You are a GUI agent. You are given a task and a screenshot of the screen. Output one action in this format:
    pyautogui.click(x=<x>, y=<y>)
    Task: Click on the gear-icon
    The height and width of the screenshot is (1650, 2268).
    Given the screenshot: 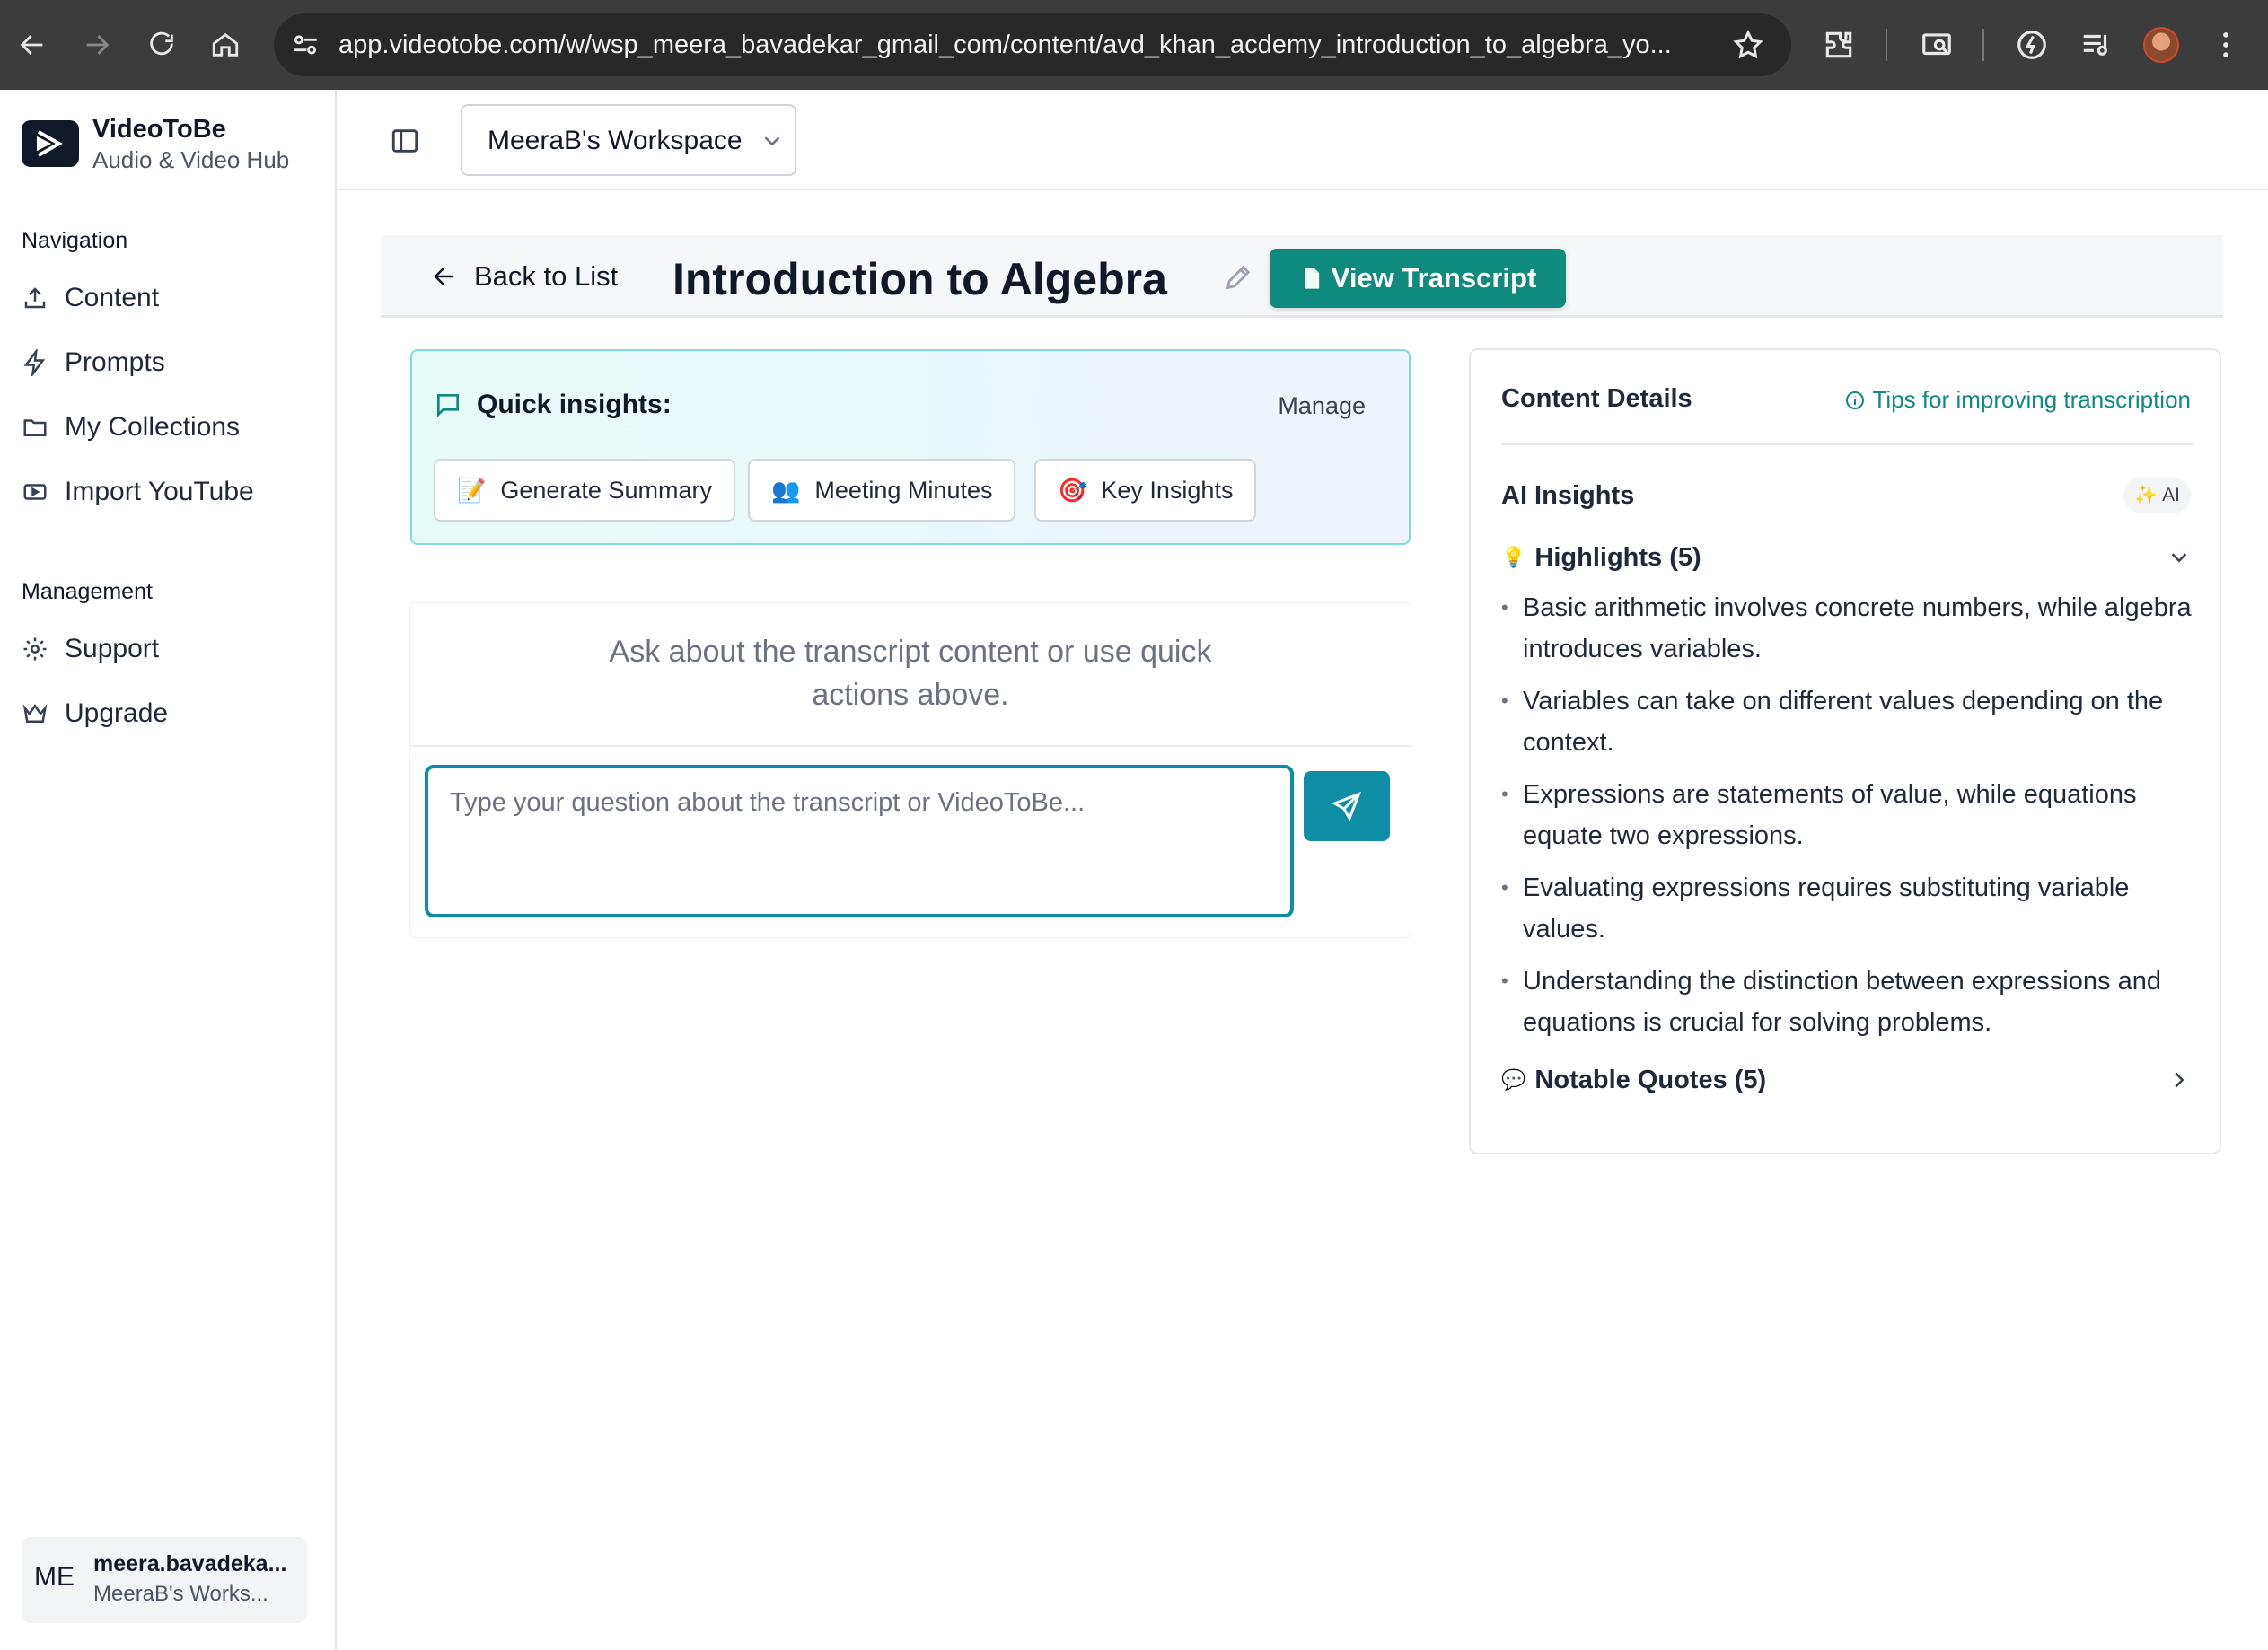 What is the action you would take?
    pyautogui.click(x=35, y=649)
    